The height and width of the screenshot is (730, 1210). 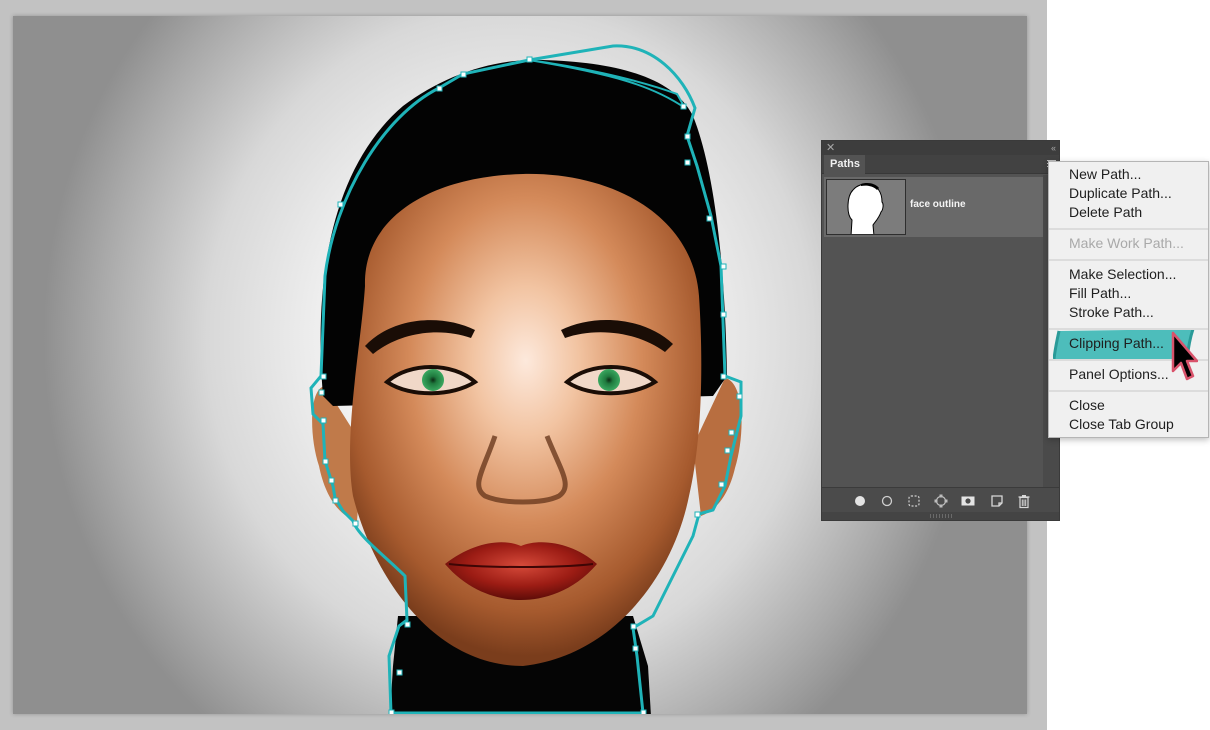 I want to click on new-path-icon, so click(x=997, y=501).